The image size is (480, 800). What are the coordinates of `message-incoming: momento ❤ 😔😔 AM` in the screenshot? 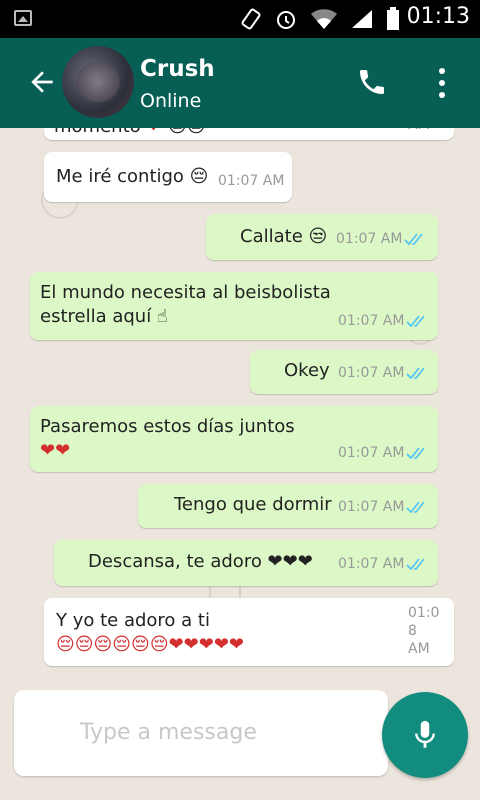 It's located at (249, 134).